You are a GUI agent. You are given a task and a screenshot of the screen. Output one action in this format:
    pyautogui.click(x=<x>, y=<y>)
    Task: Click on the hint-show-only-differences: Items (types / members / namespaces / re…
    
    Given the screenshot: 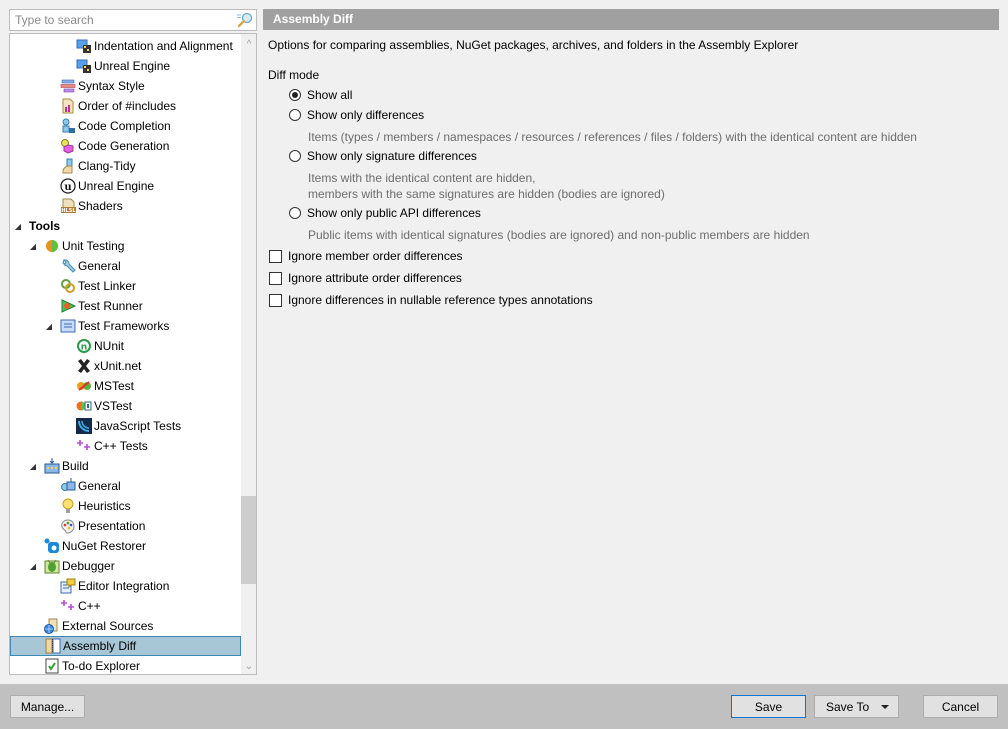 What is the action you would take?
    pyautogui.click(x=612, y=137)
    